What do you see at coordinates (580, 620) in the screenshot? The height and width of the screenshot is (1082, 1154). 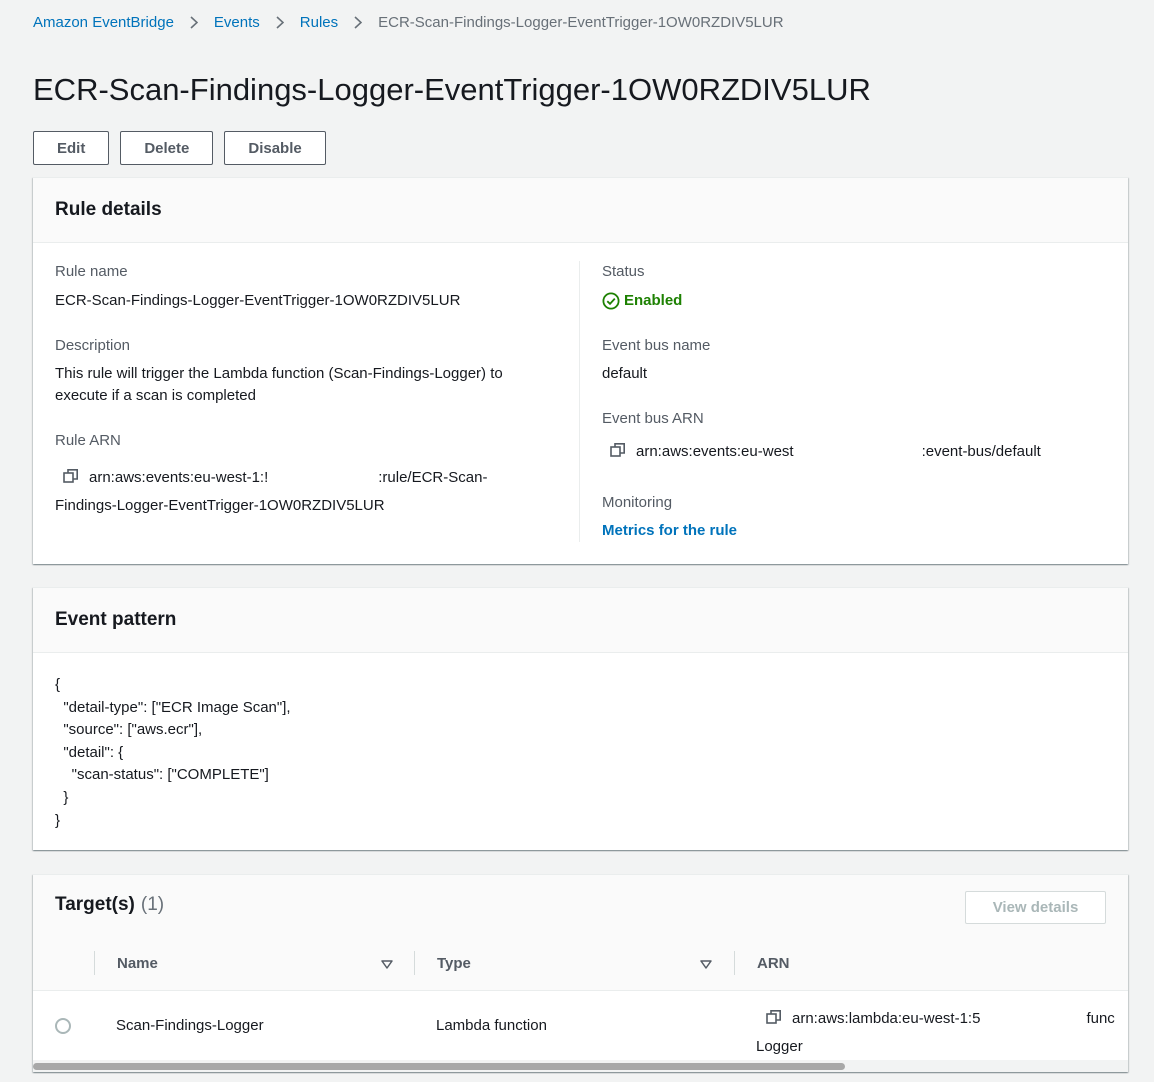 I see `event-pattern-header: Event pattern` at bounding box center [580, 620].